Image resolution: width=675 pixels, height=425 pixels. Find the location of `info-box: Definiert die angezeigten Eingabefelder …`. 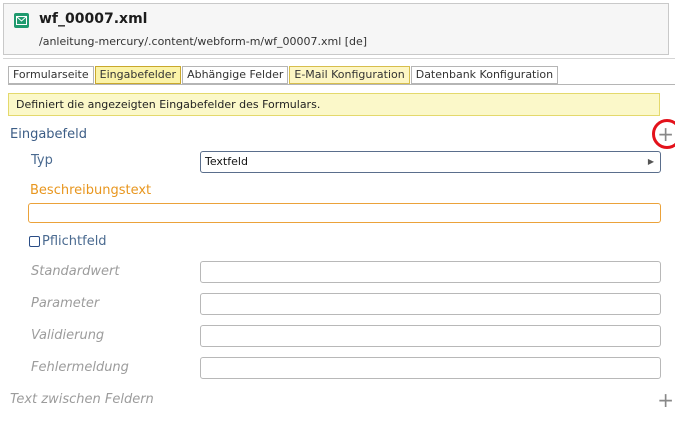

info-box: Definiert die angezeigten Eingabefelder … is located at coordinates (334, 104).